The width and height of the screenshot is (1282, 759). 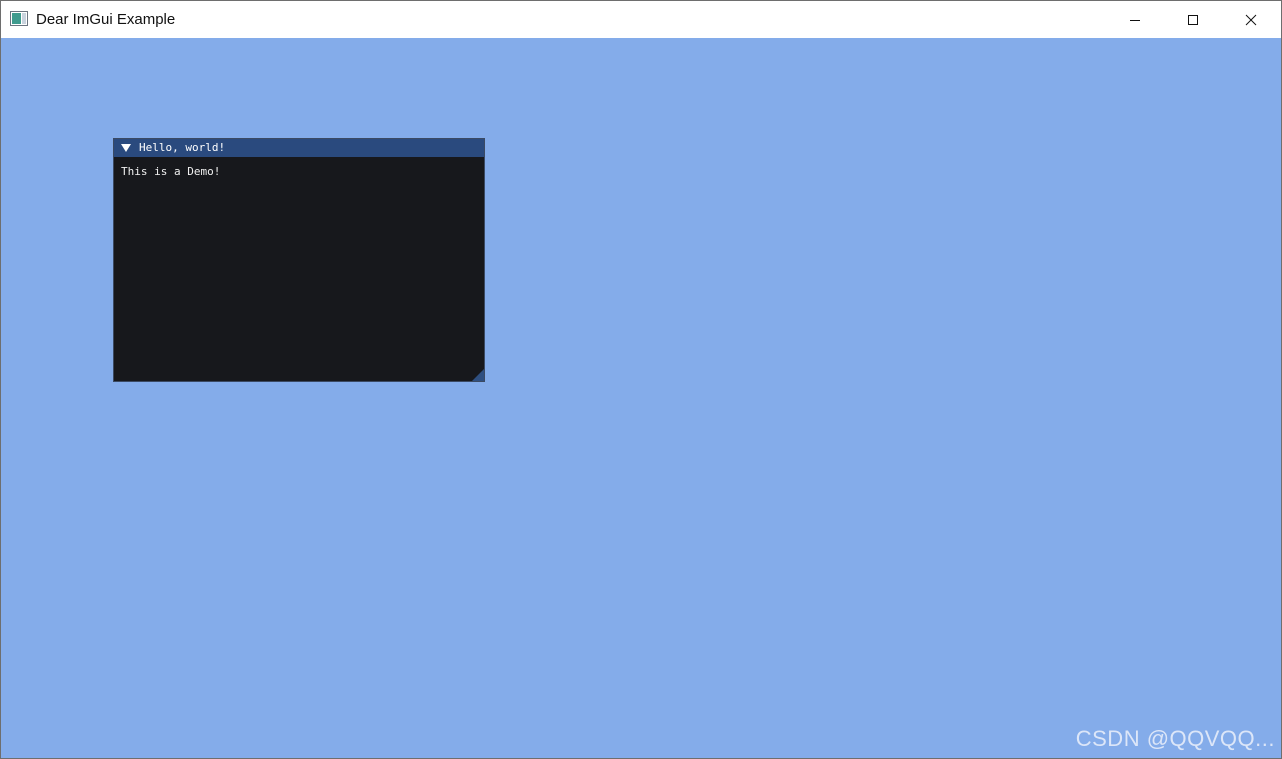 I want to click on maximize-icon, so click(x=1193, y=19).